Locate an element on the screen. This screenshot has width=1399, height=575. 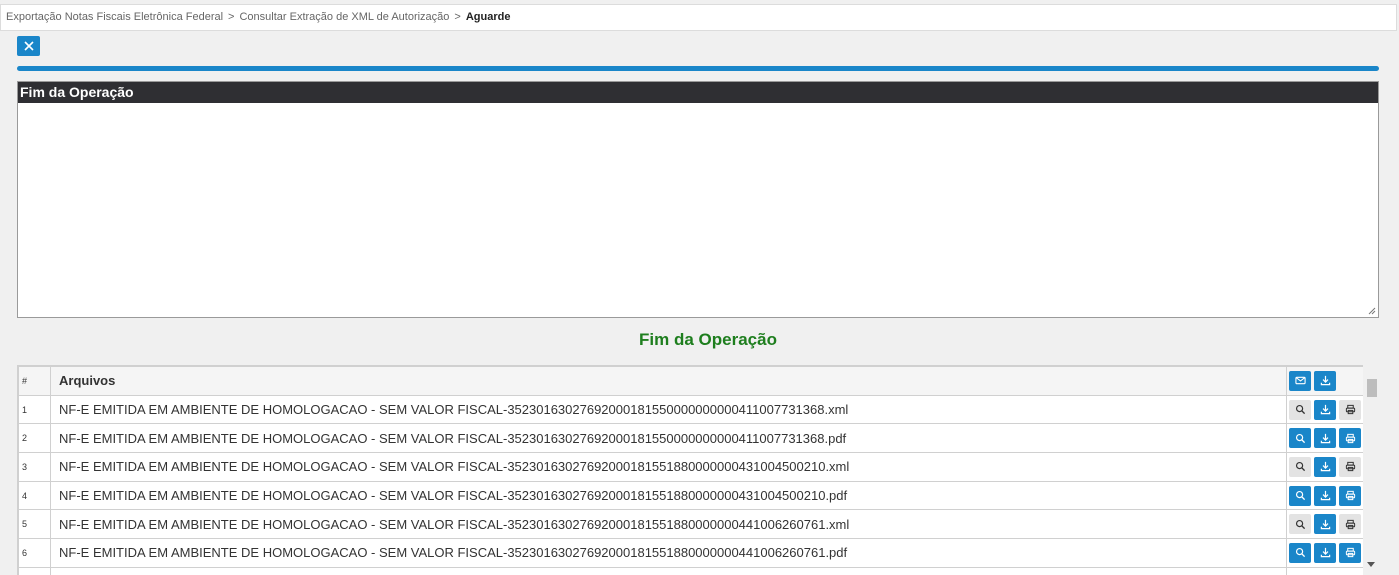
breadcrumb-current: Aguarde is located at coordinates (488, 17).